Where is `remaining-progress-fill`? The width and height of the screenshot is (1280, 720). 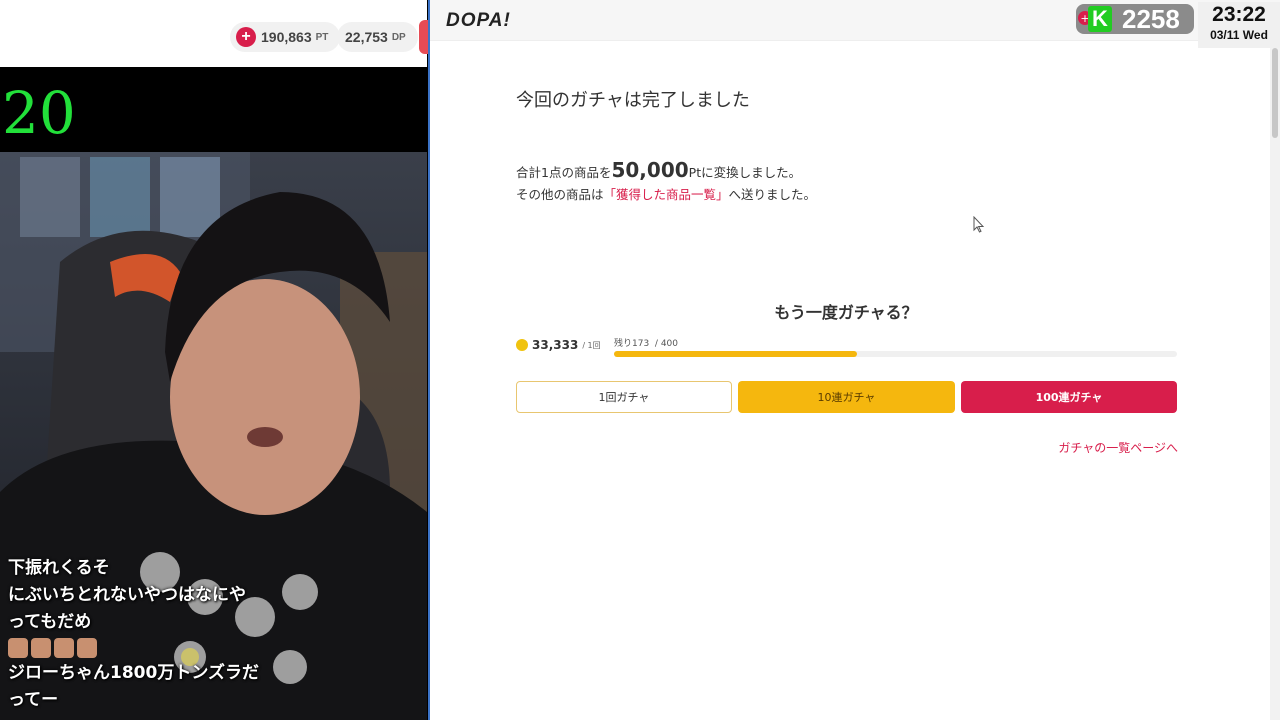 remaining-progress-fill is located at coordinates (736, 354).